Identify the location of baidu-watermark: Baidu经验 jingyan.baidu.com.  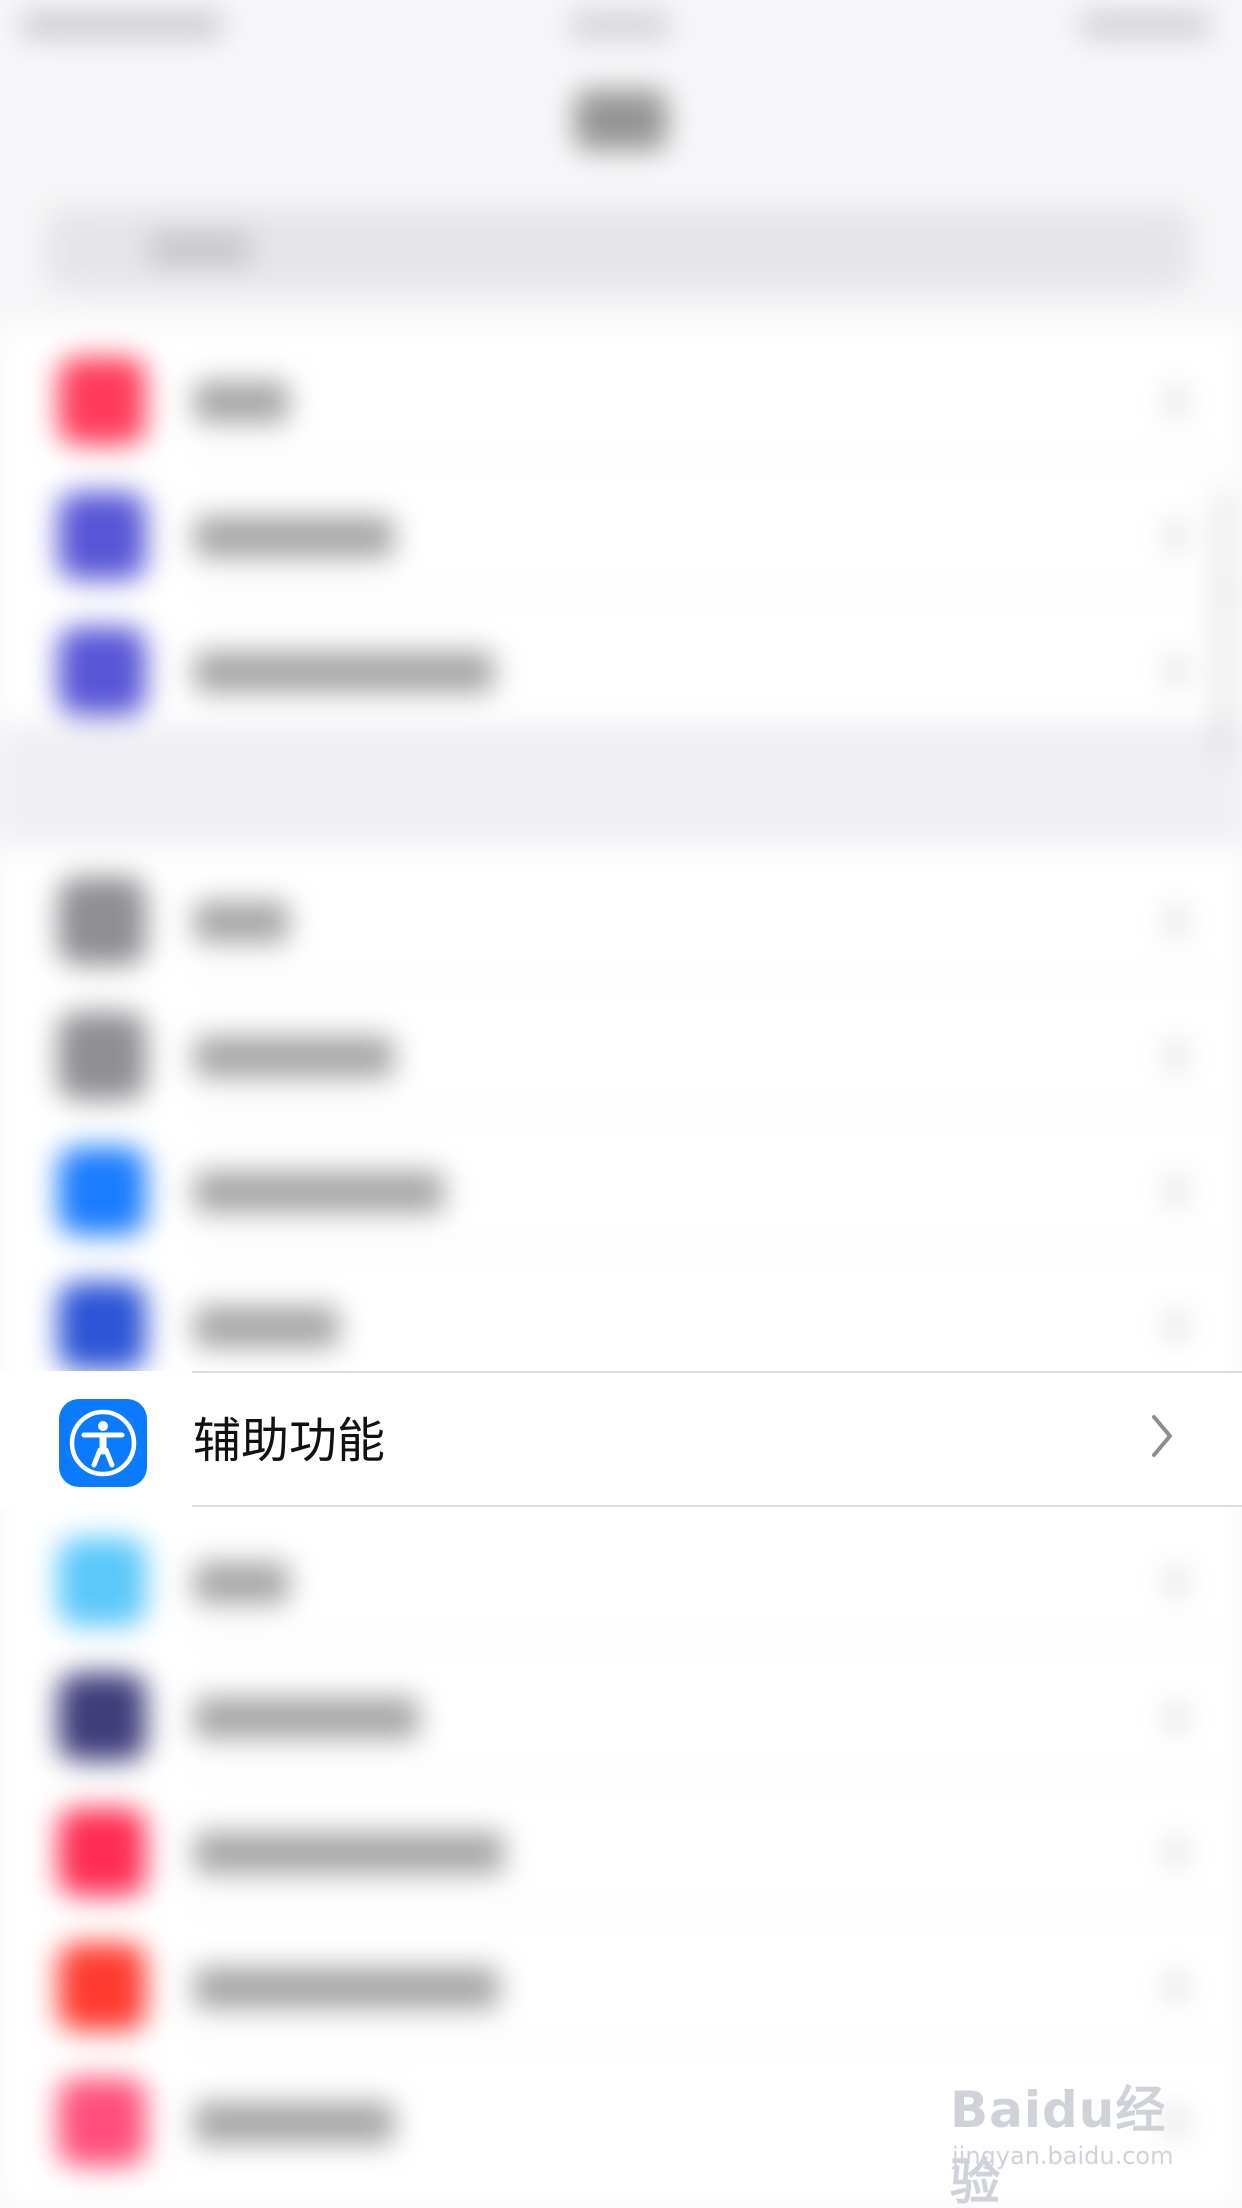
(1075, 2139).